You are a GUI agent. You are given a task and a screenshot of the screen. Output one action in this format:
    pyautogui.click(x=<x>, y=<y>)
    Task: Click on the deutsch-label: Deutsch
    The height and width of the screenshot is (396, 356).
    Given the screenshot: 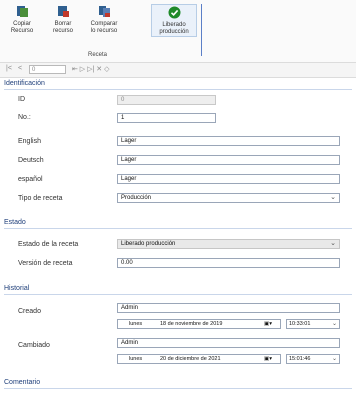 What is the action you would take?
    pyautogui.click(x=31, y=160)
    